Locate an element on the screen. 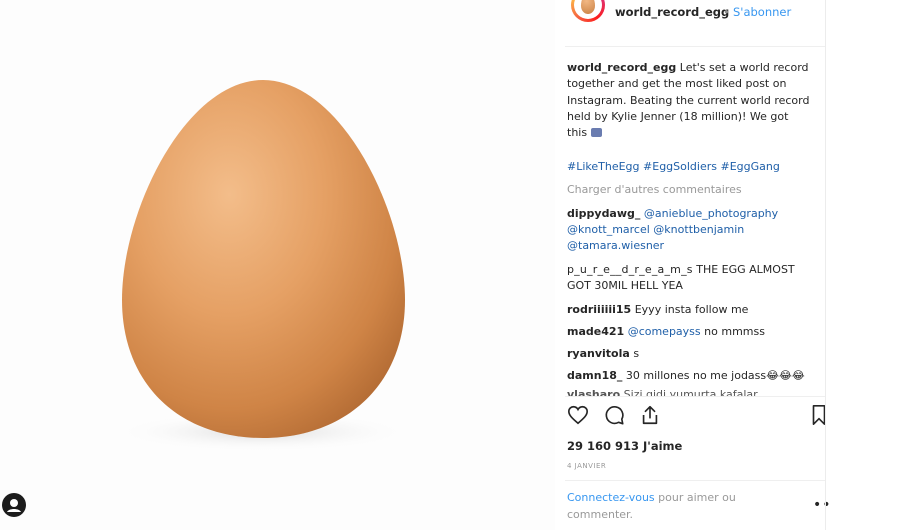 The width and height of the screenshot is (900, 530). comment-item-partial: vlasharo Sizi gidi yumurta kafalar is located at coordinates (696, 391).